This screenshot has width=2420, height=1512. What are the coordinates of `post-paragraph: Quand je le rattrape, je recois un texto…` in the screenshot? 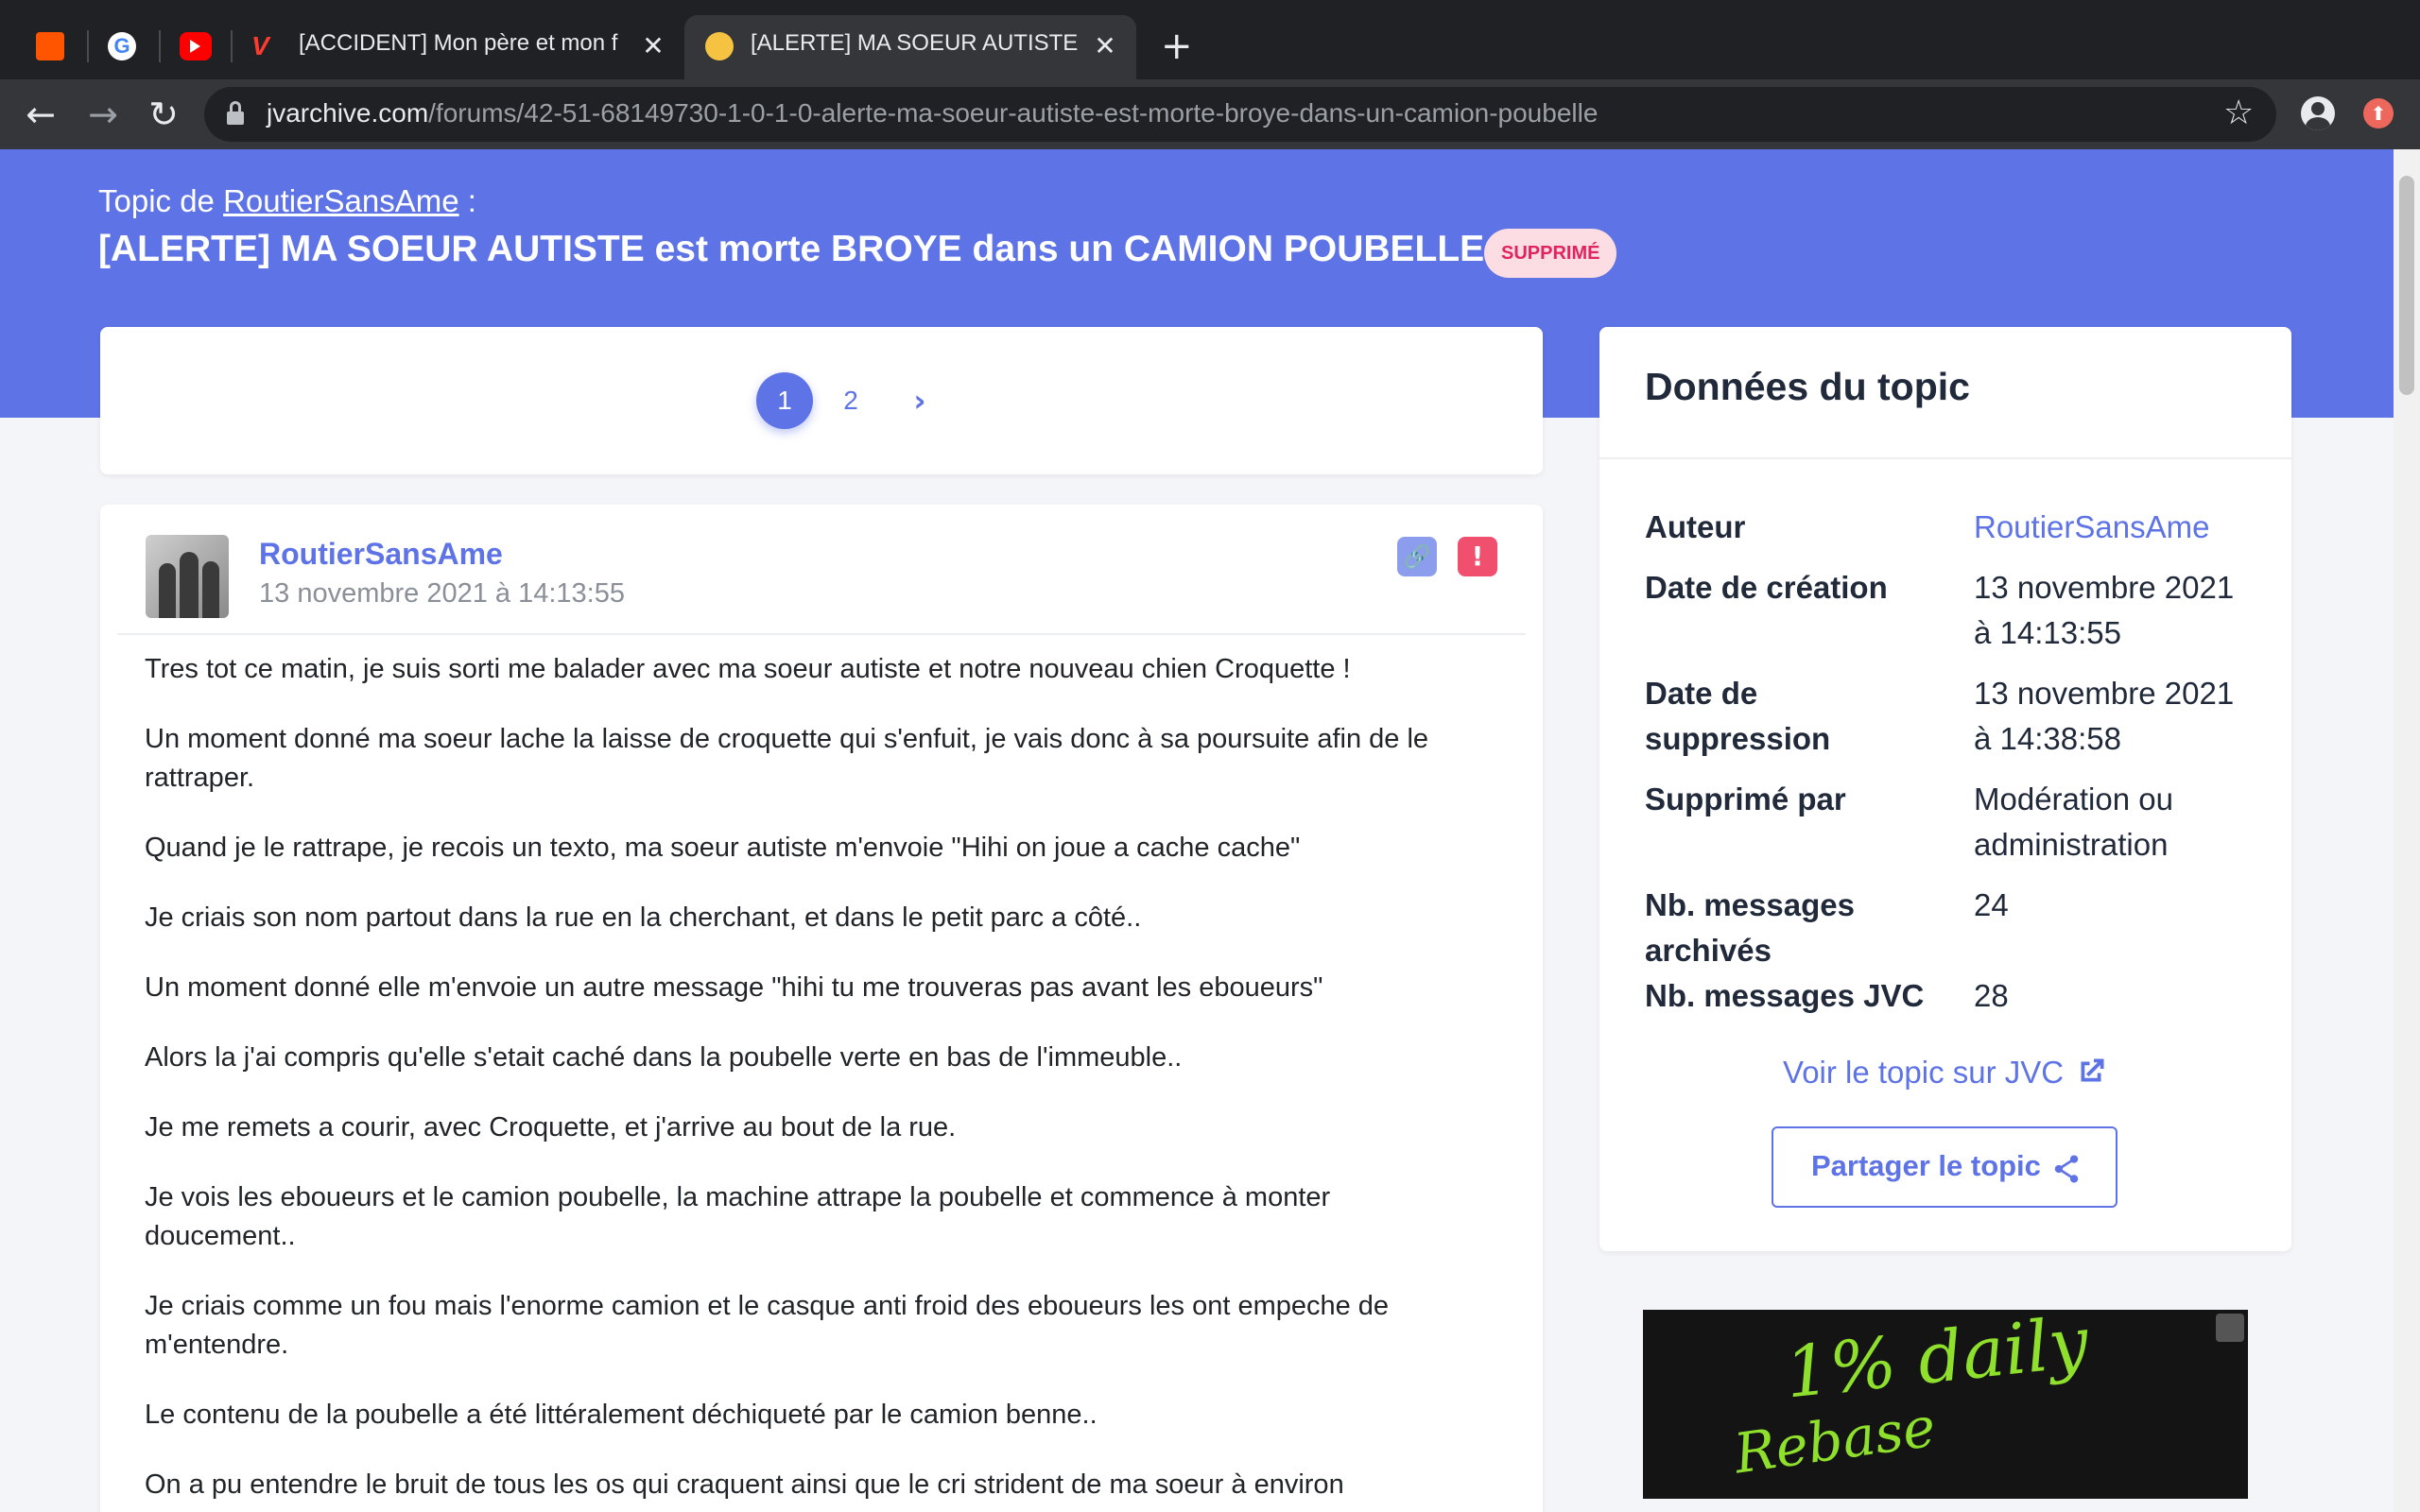 It's located at (723, 848).